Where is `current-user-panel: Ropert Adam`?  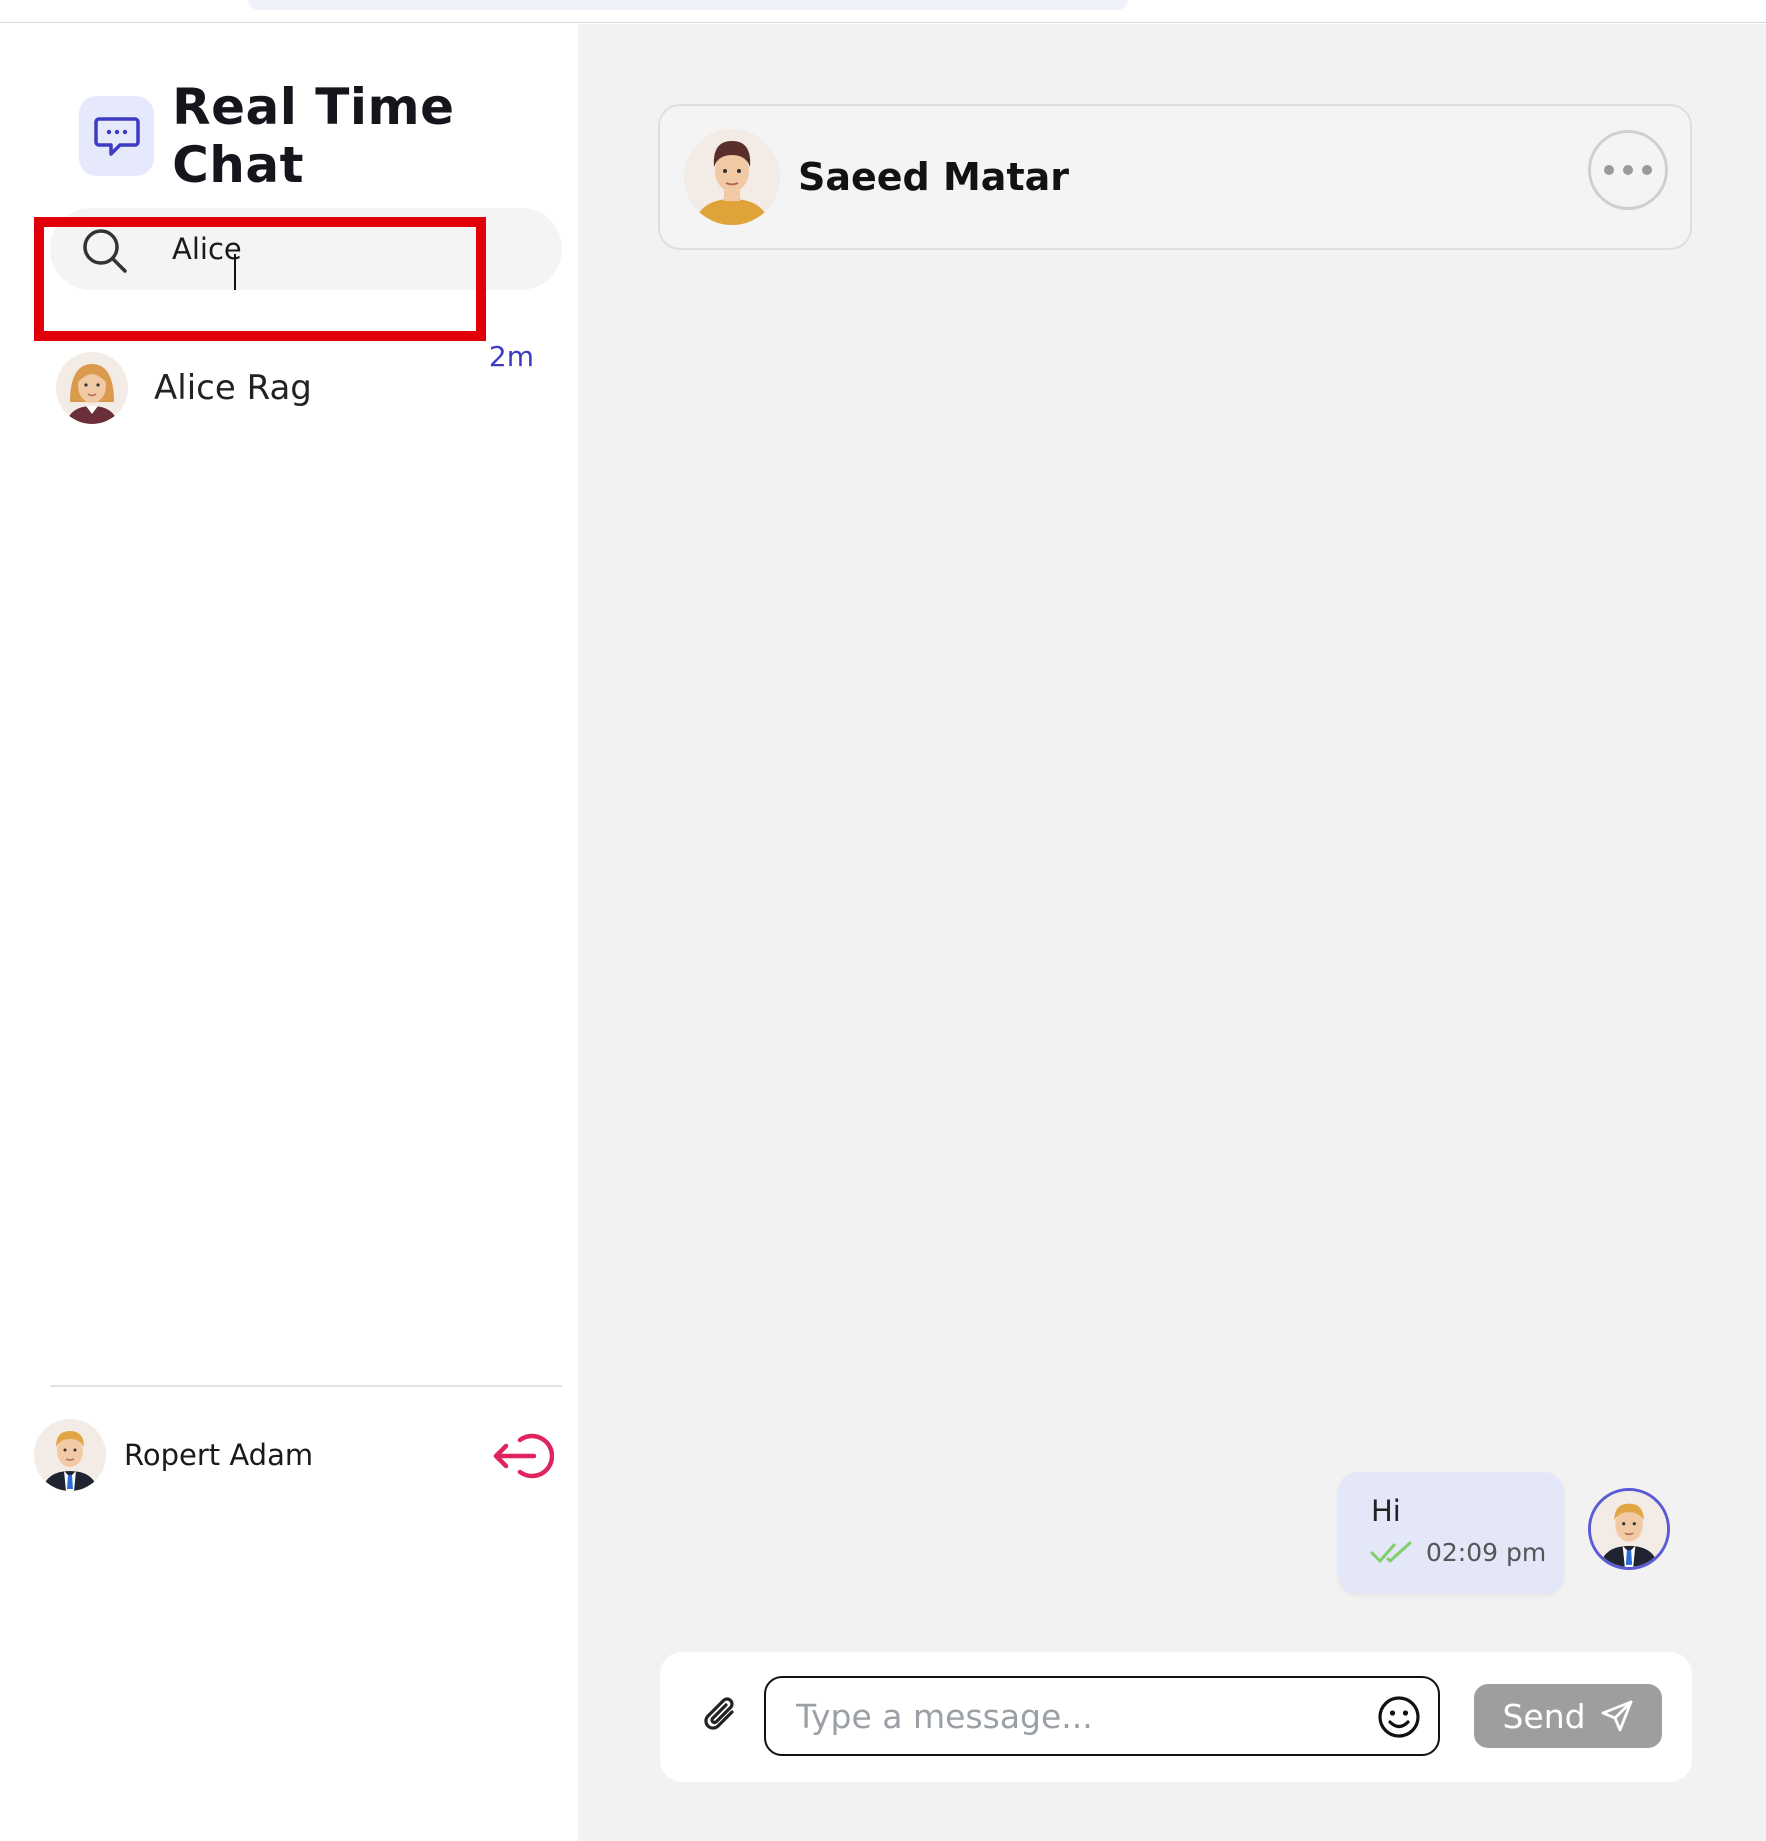 current-user-panel: Ropert Adam is located at coordinates (294, 1455).